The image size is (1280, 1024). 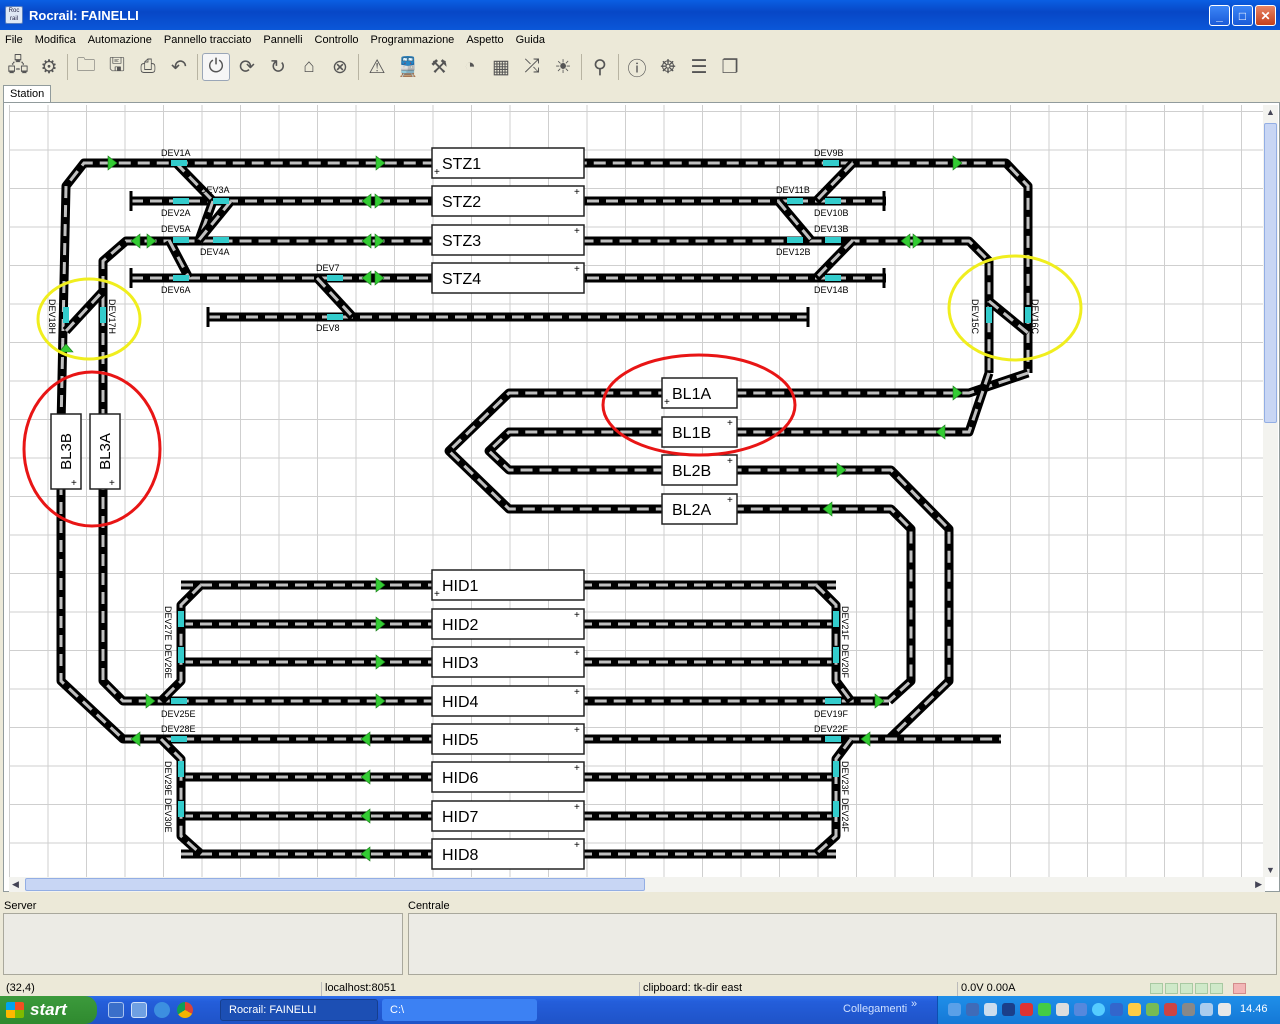 I want to click on locomotive-icon: 🚆, so click(x=408, y=67).